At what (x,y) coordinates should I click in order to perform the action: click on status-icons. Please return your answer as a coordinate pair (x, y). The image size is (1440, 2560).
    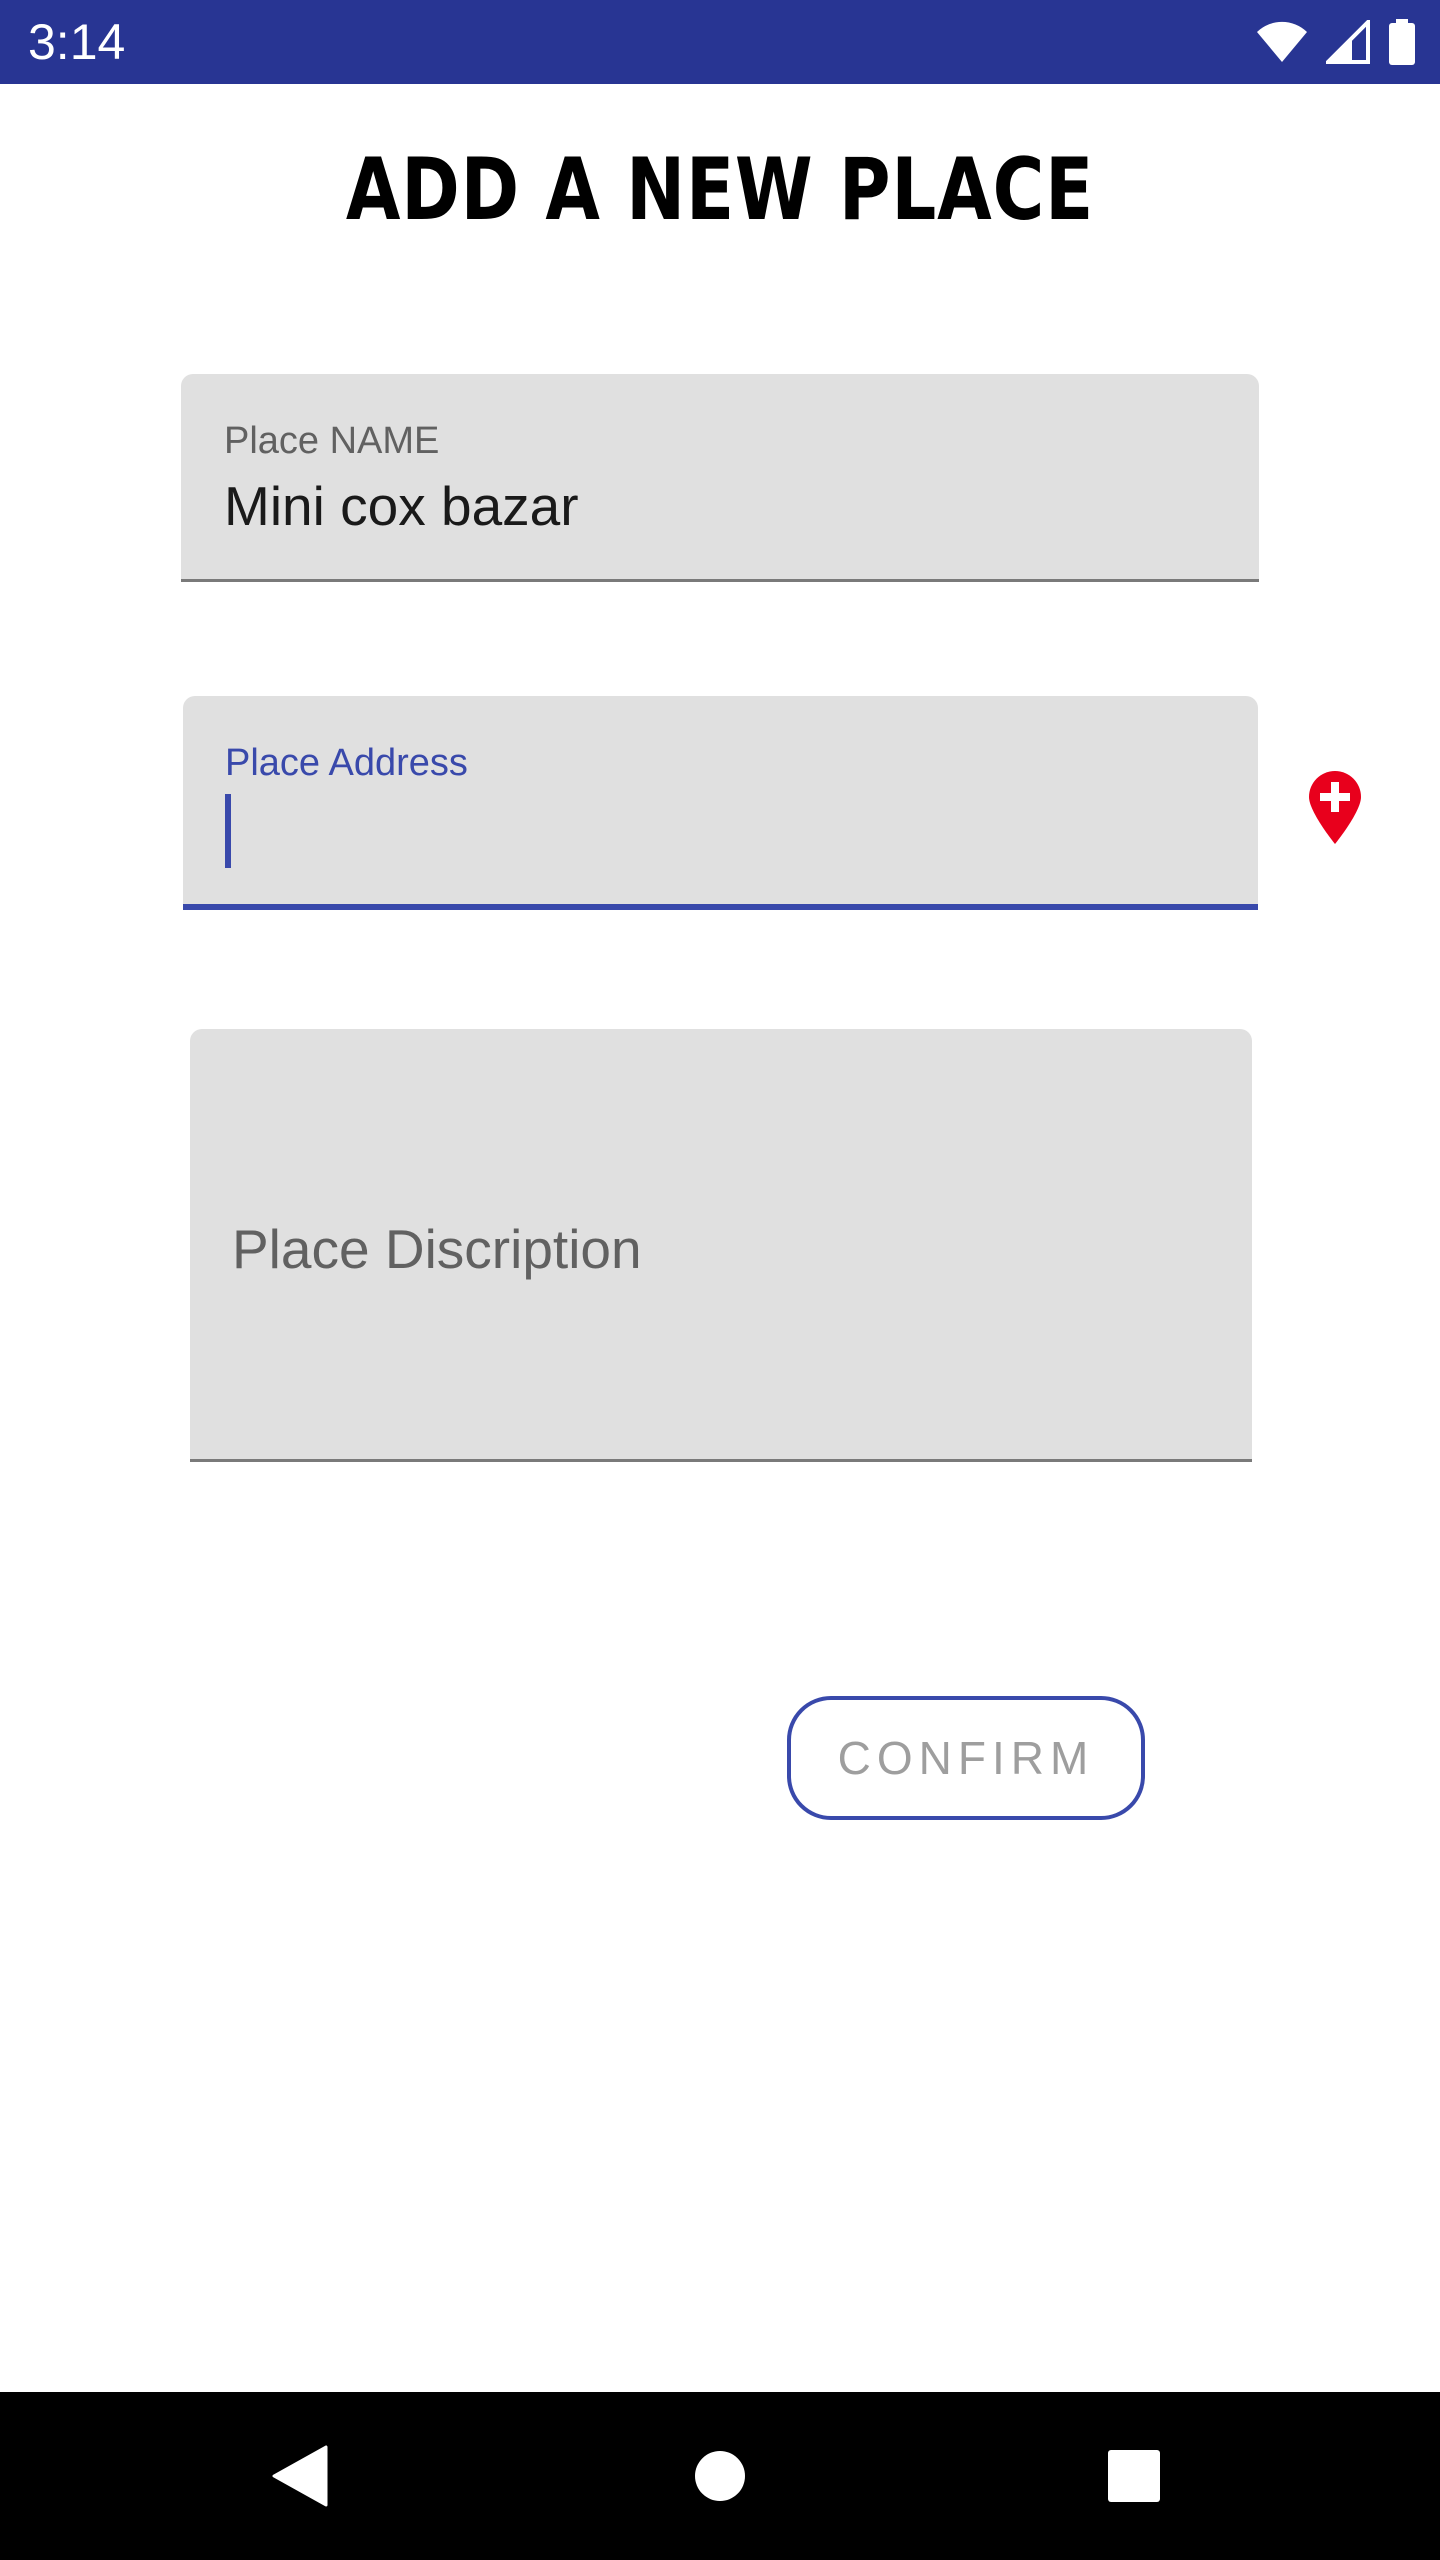
    Looking at the image, I should click on (1336, 42).